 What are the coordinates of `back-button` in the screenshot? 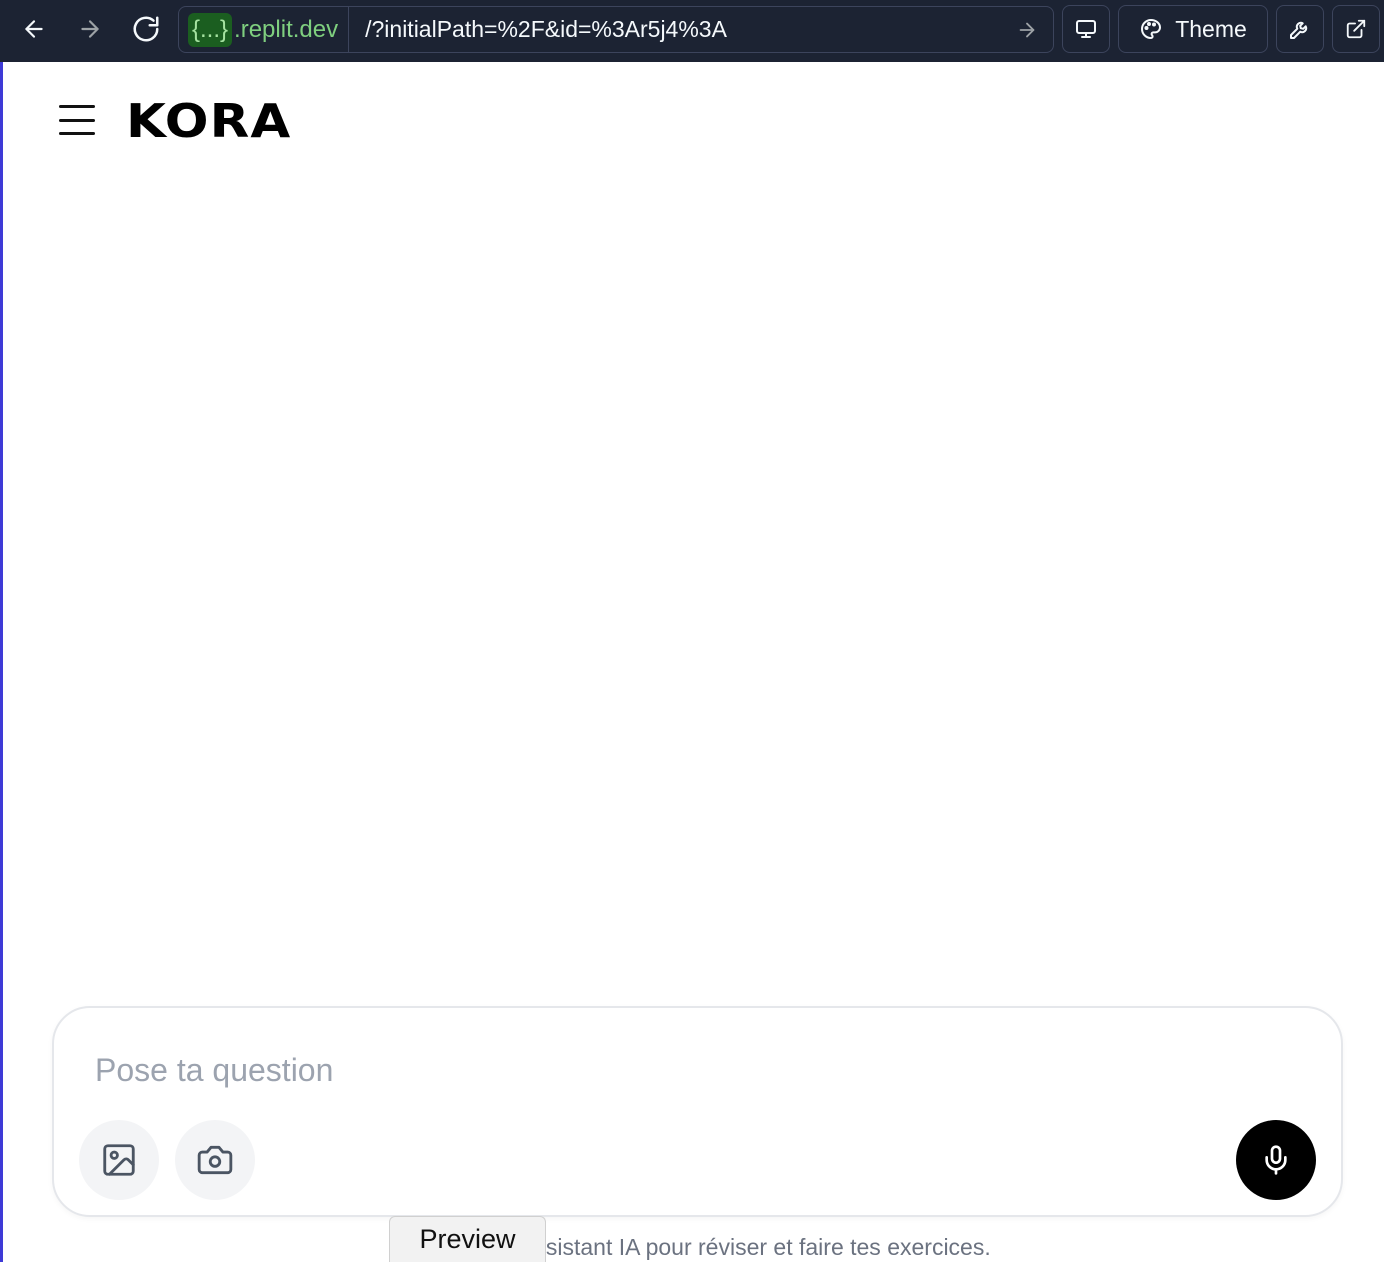 It's located at (34, 29).